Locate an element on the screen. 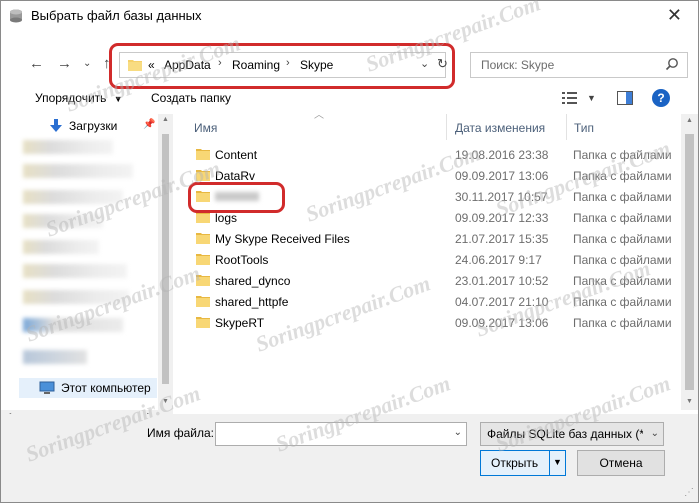 This screenshot has width=699, height=503. file-name: SkypeRT is located at coordinates (240, 323).